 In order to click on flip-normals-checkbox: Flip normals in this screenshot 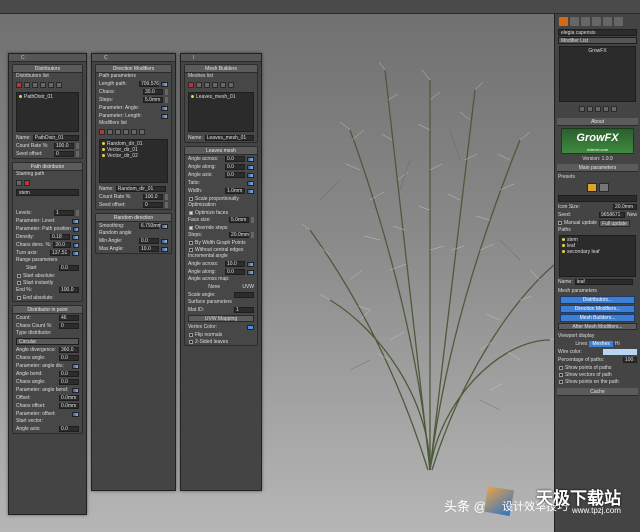, I will do `click(221, 334)`.